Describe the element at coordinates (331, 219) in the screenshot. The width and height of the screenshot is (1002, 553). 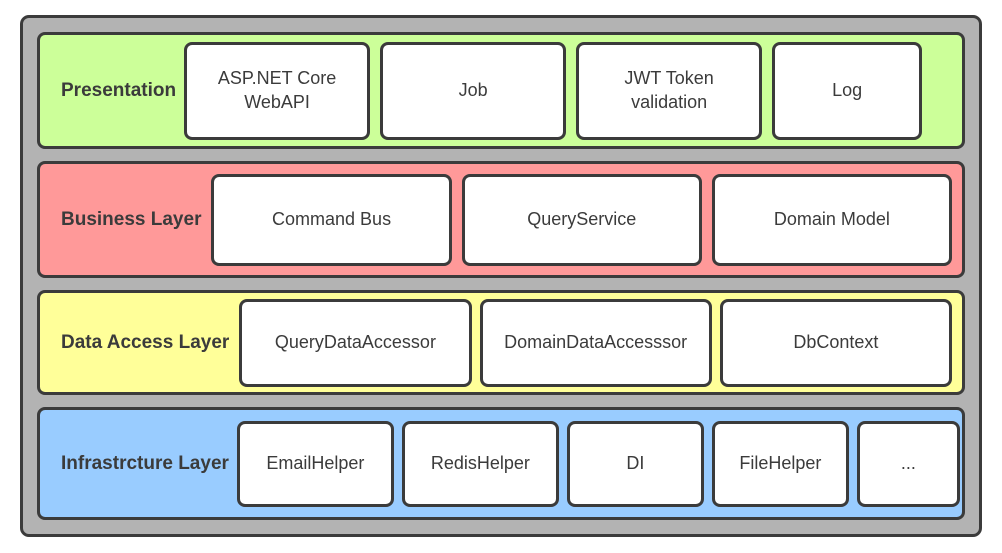
I see `node-command-bus: Command Bus` at that location.